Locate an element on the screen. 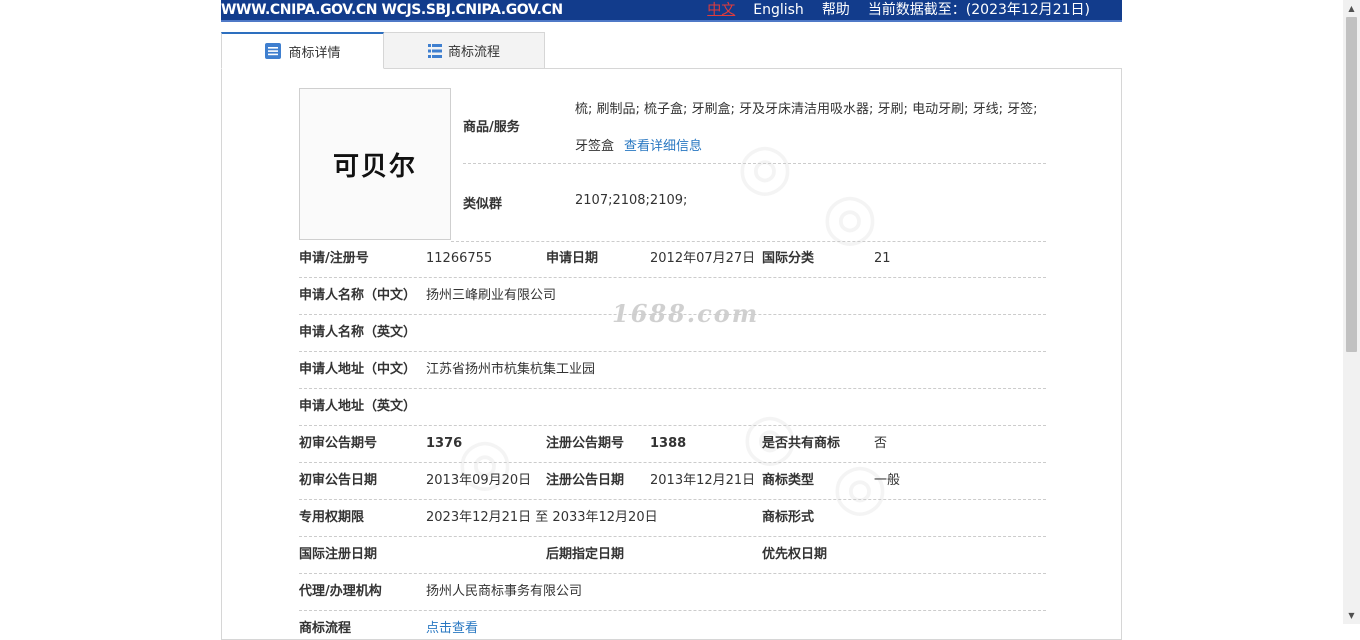 This screenshot has width=1360, height=640. data-date-text: 当前数据截至：(2023年12月21日) is located at coordinates (978, 10).